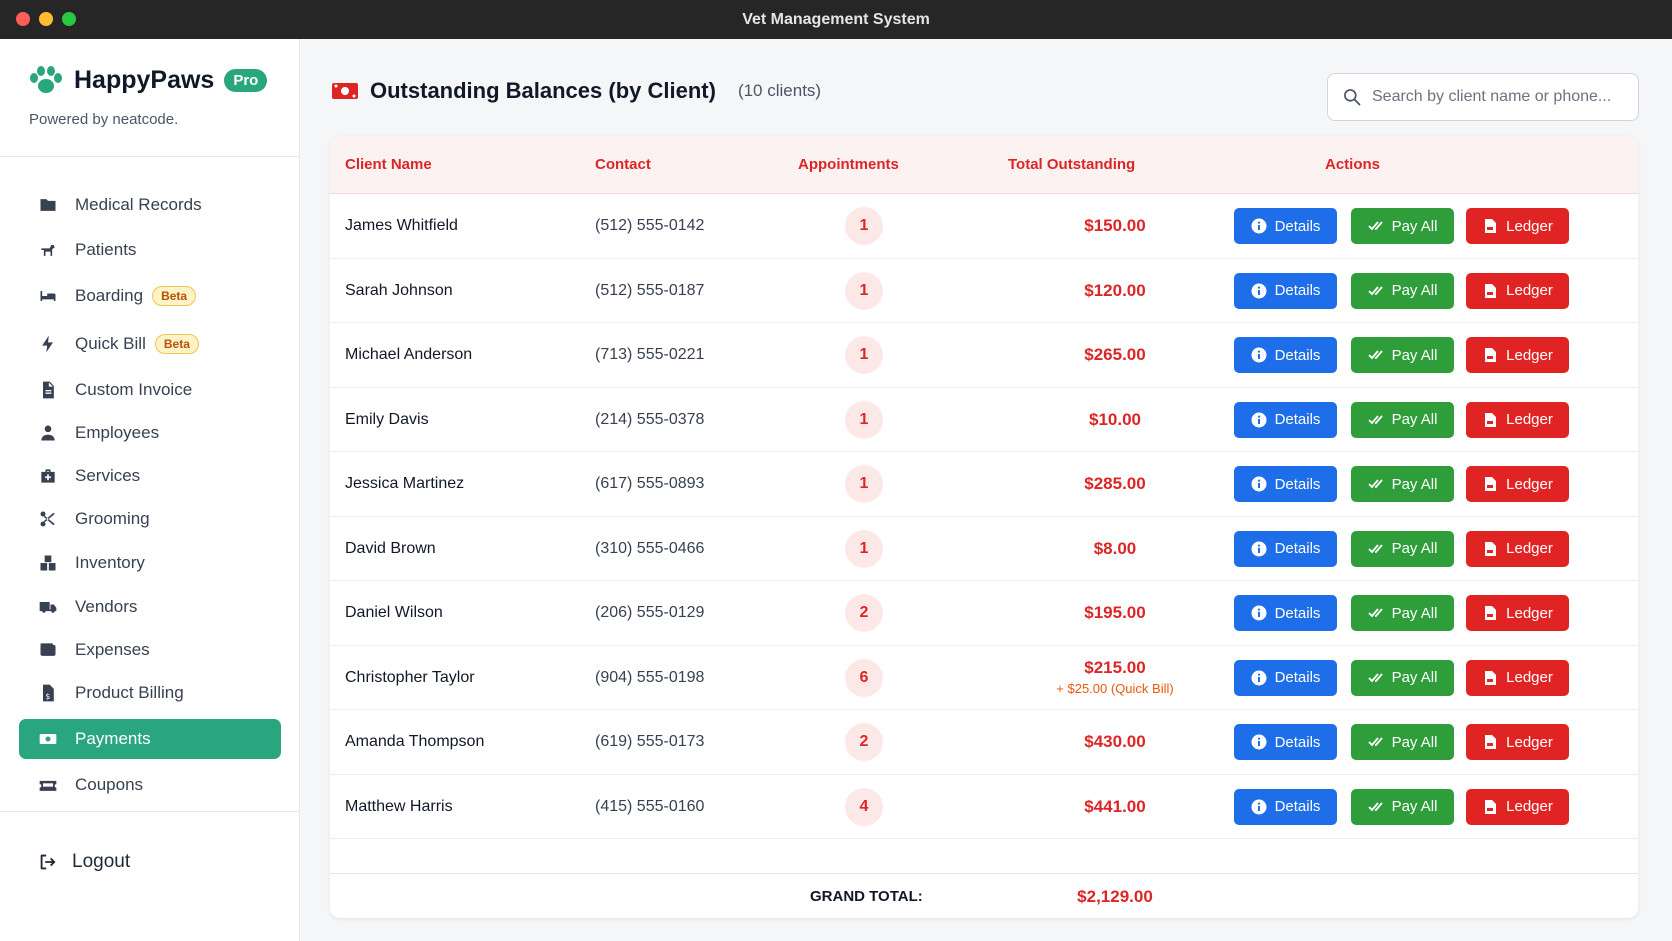 This screenshot has height=941, width=1672. What do you see at coordinates (48, 476) in the screenshot?
I see `medkit-icon` at bounding box center [48, 476].